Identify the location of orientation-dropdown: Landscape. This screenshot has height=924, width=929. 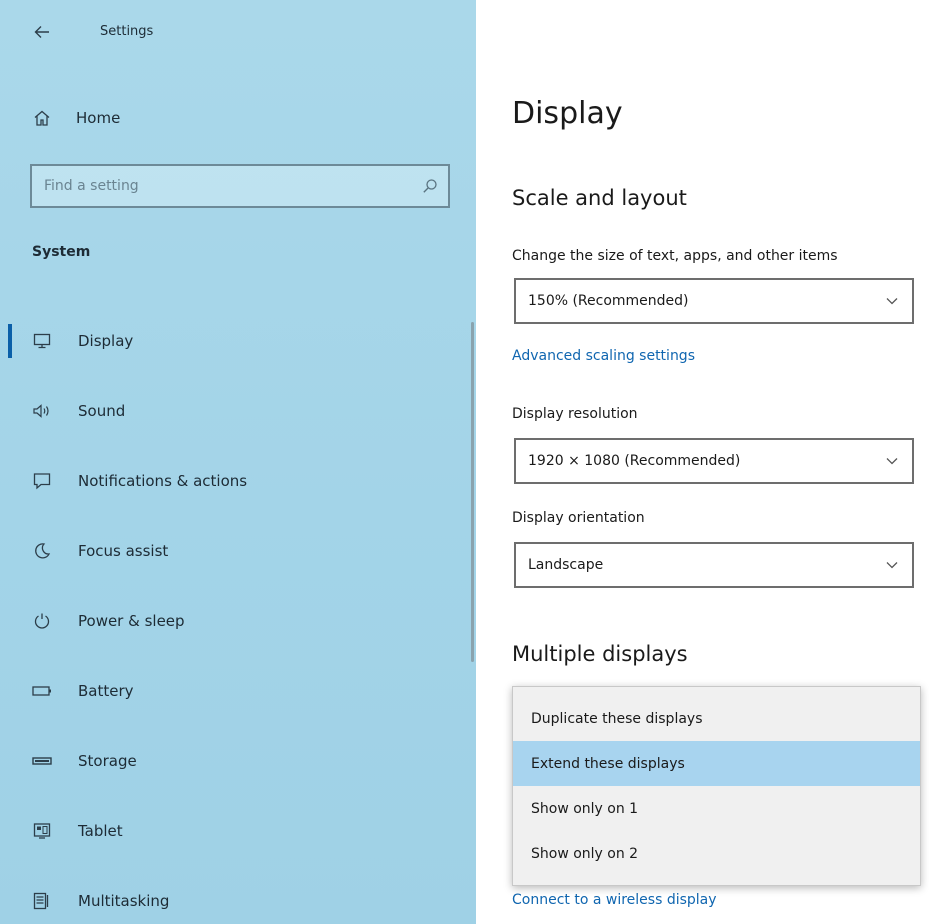
(714, 565).